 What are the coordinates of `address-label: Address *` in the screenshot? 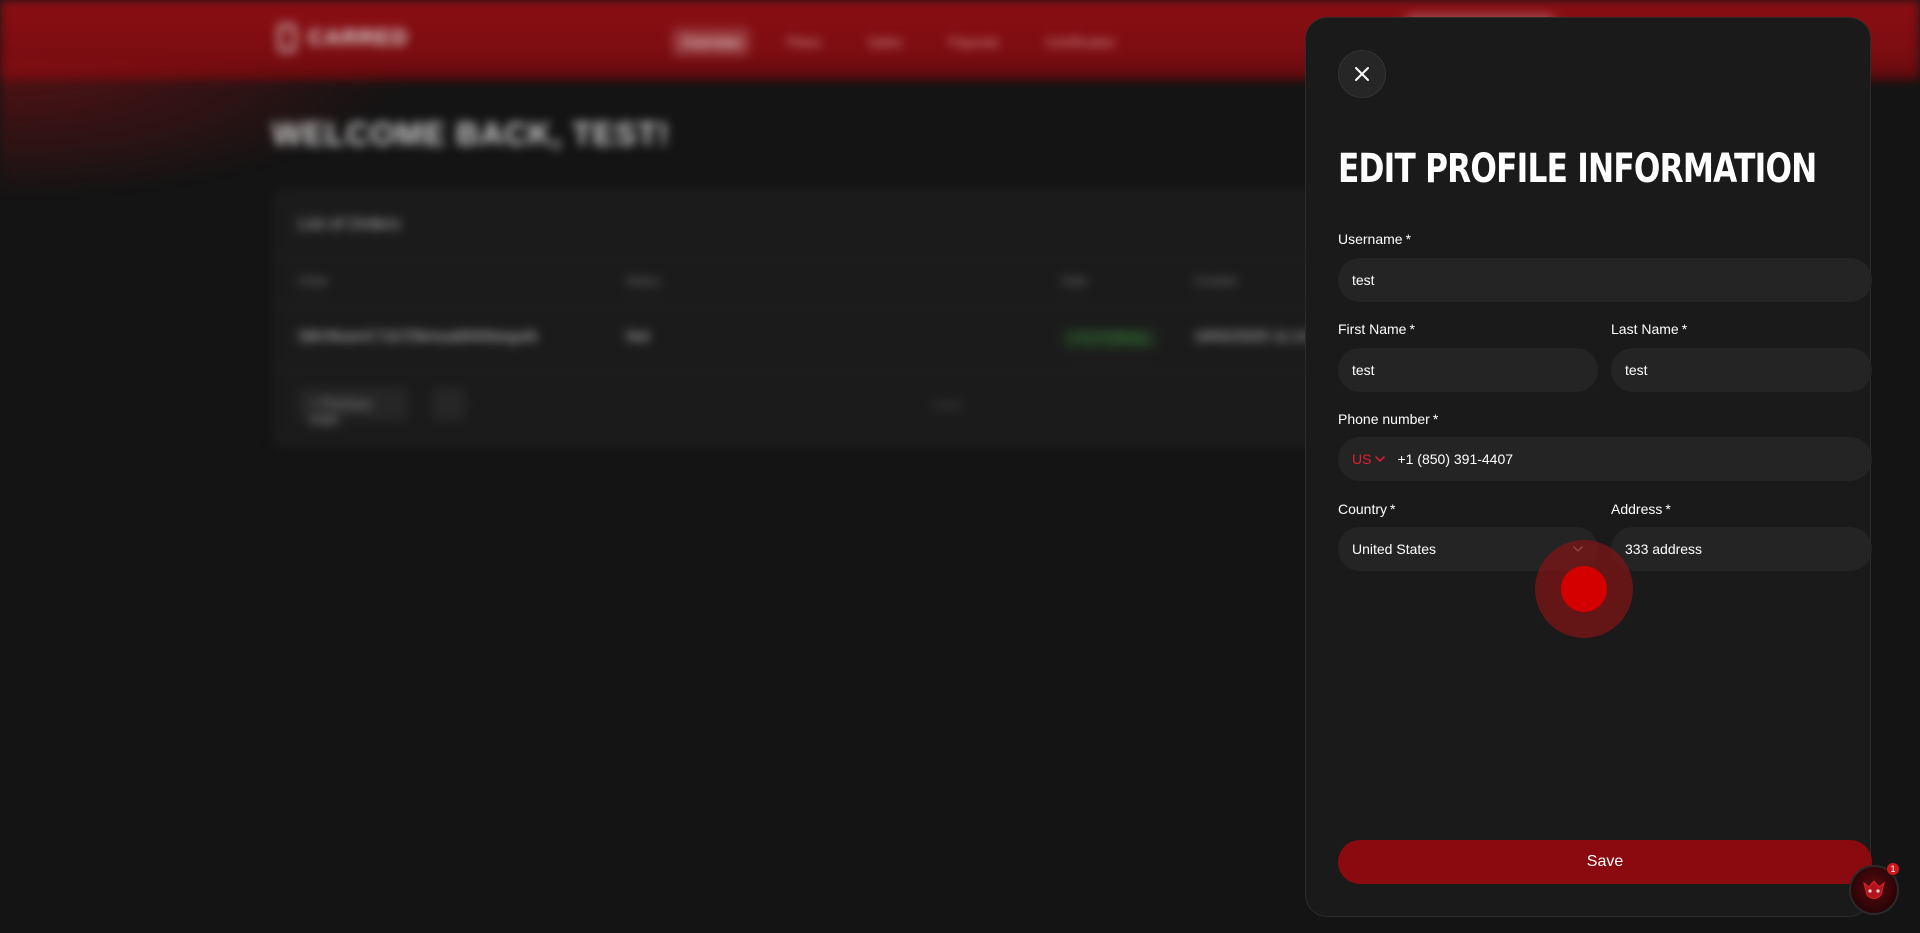 It's located at (1641, 509).